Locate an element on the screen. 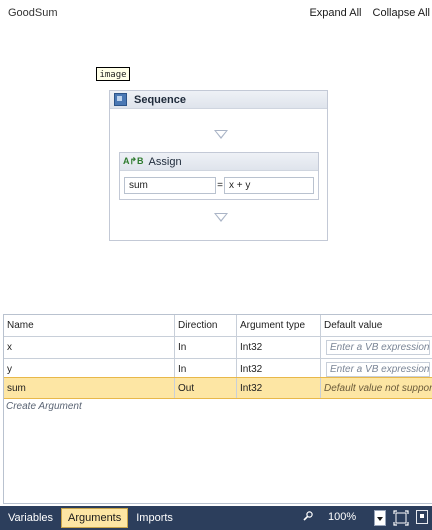  designer-bottom-bar: Variables Arguments Imports 100% is located at coordinates (216, 518).